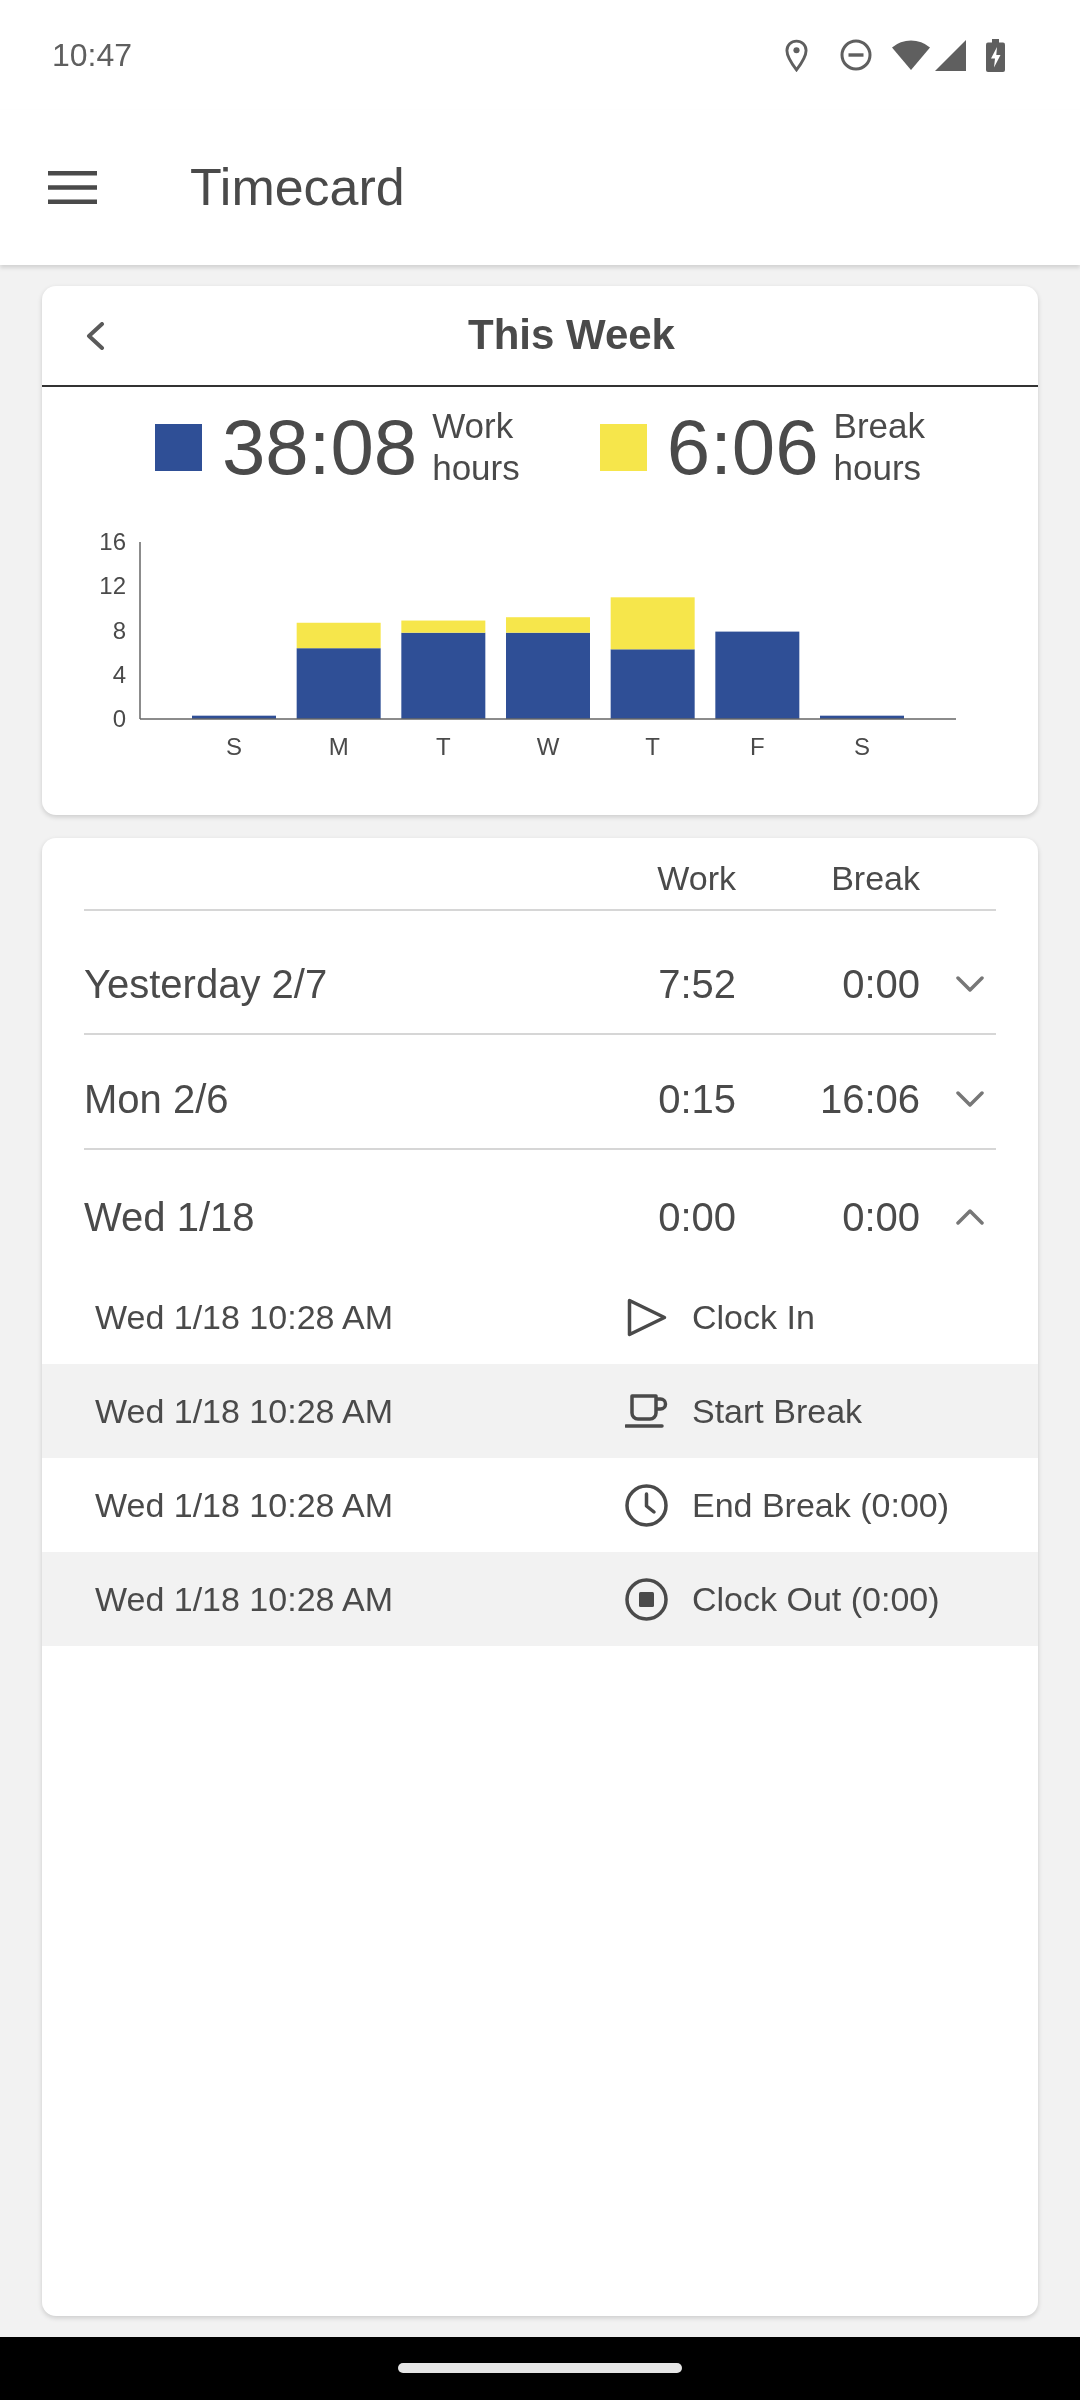 The image size is (1080, 2400). I want to click on battery-icon, so click(995, 55).